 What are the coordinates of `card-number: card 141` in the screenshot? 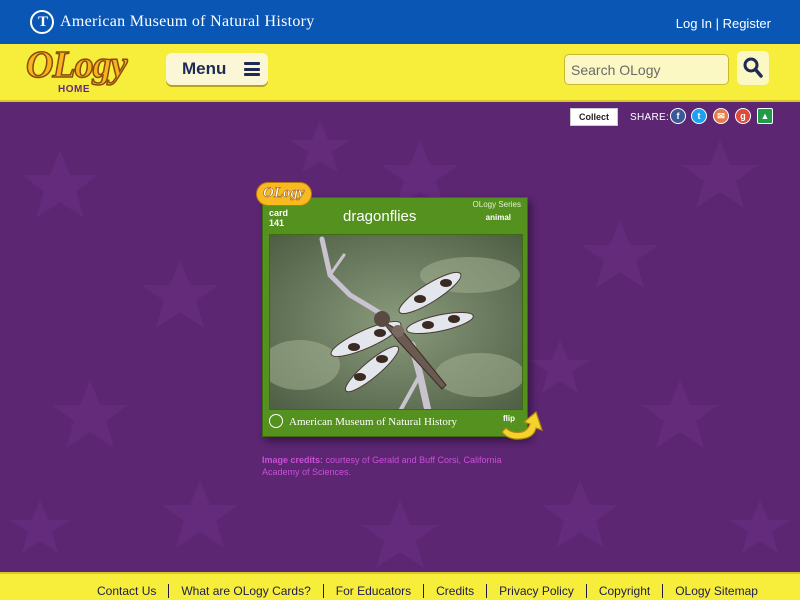 It's located at (278, 218).